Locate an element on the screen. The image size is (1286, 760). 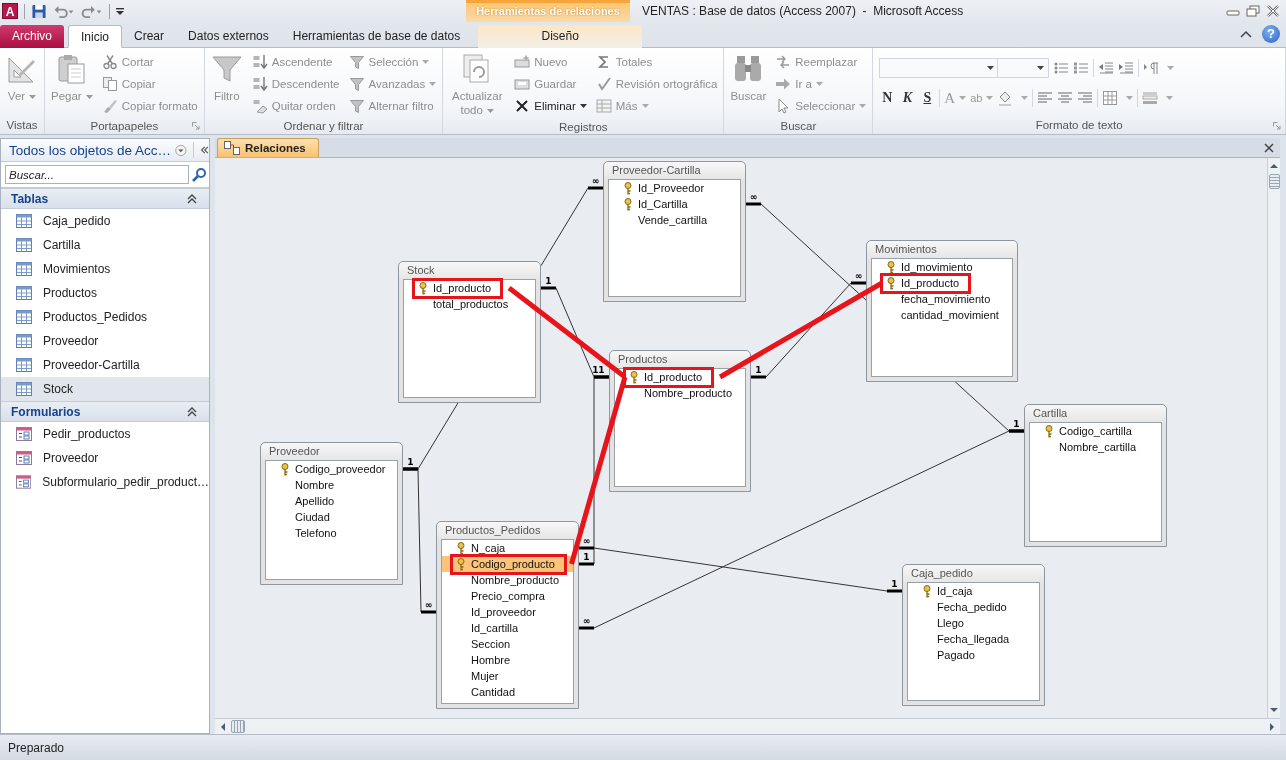
dropdown-icon is located at coordinates (181, 150).